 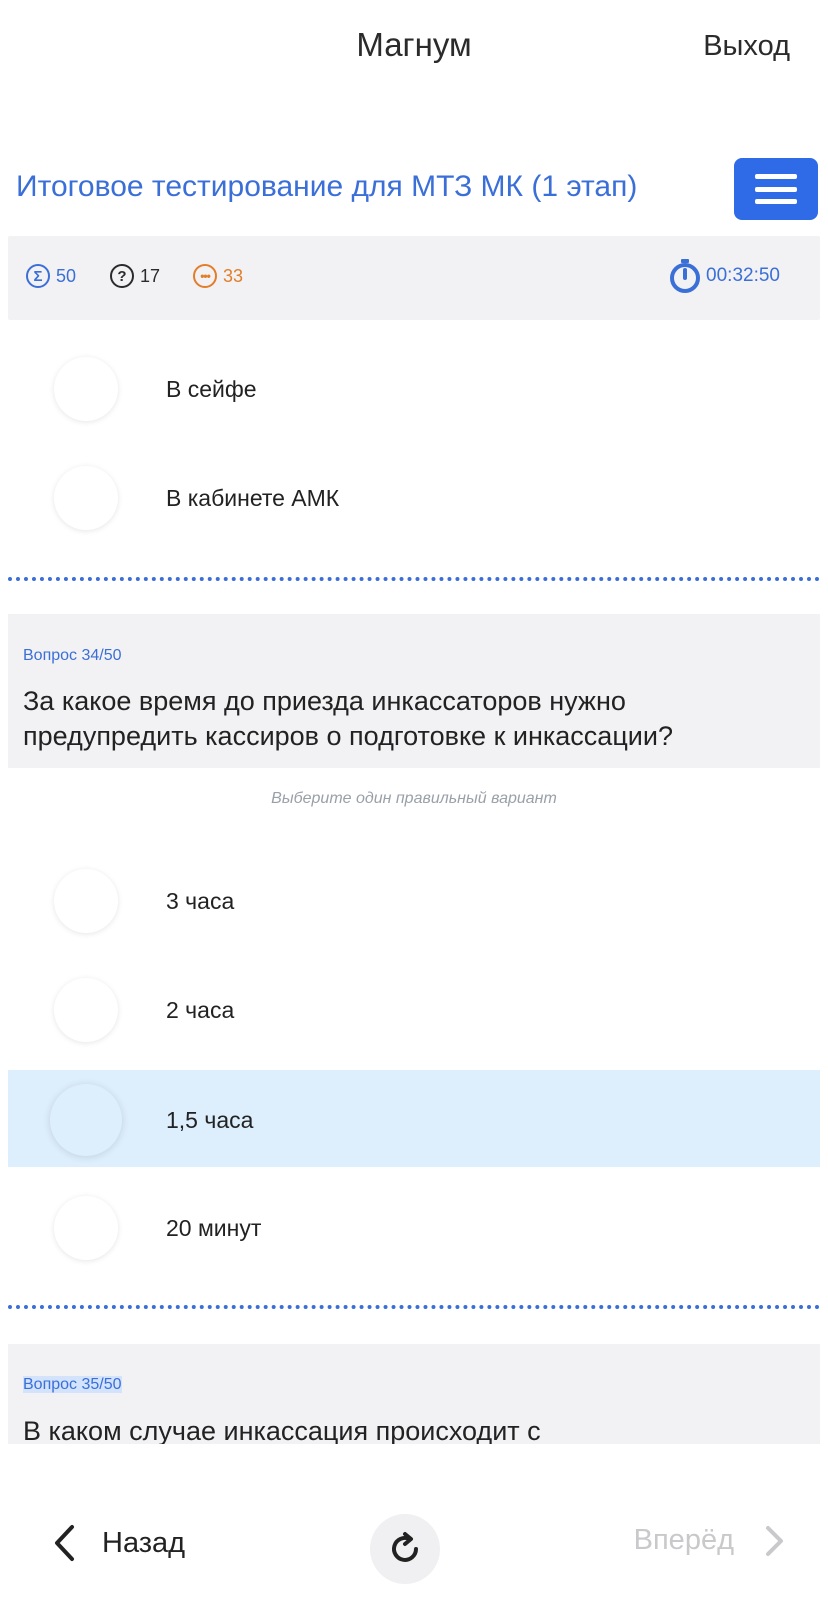 What do you see at coordinates (414, 1010) in the screenshot?
I see `answer-option: 2 часа` at bounding box center [414, 1010].